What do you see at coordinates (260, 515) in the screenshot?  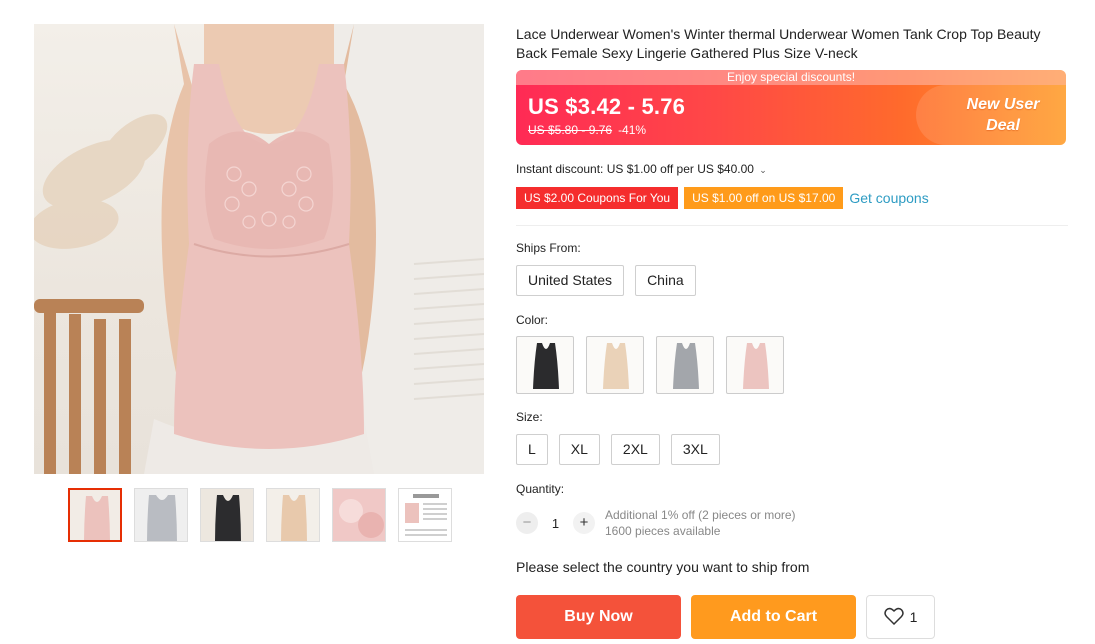 I see `thumbnail-strip` at bounding box center [260, 515].